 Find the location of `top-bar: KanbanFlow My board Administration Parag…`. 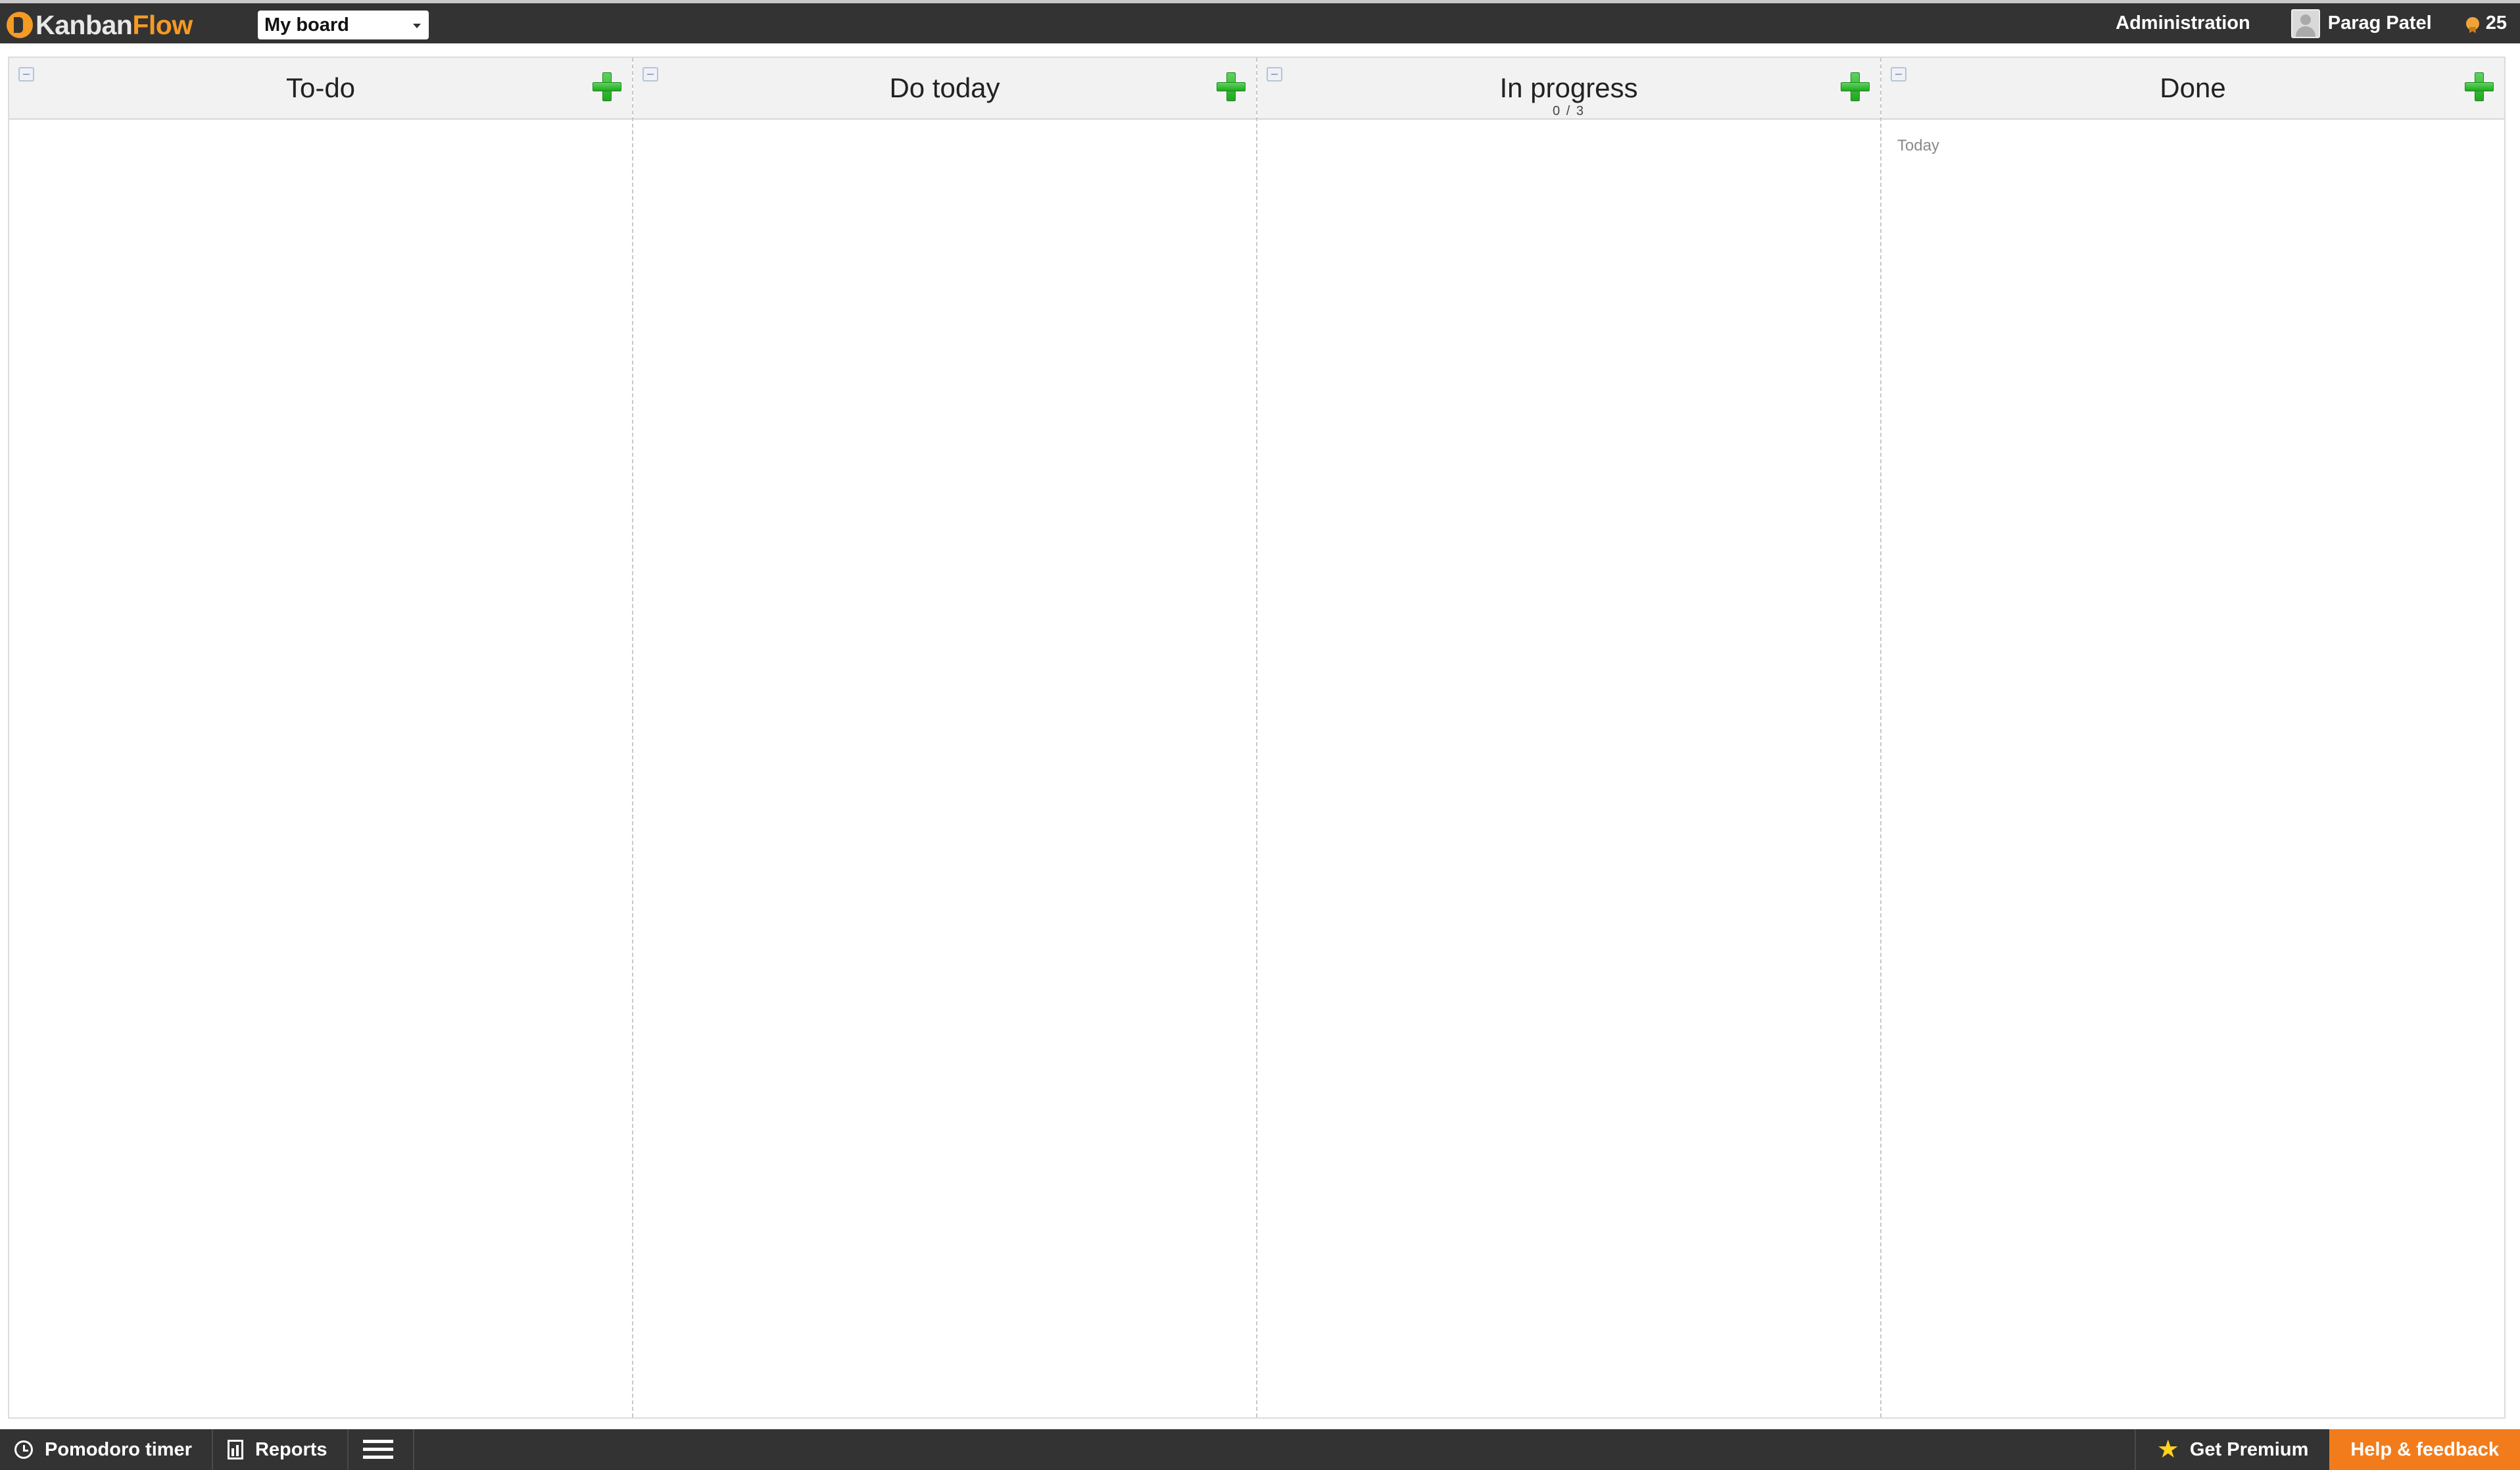

top-bar: KanbanFlow My board Administration Parag… is located at coordinates (1260, 22).